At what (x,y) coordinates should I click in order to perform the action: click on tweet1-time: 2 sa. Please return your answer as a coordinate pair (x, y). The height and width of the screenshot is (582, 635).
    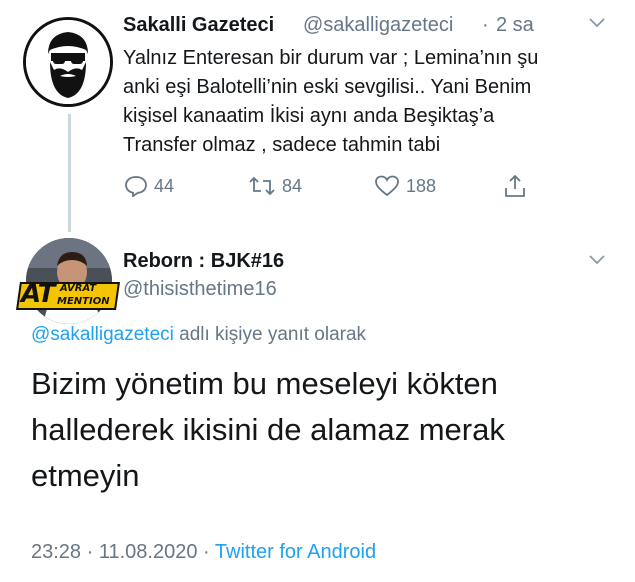
    Looking at the image, I should click on (515, 25).